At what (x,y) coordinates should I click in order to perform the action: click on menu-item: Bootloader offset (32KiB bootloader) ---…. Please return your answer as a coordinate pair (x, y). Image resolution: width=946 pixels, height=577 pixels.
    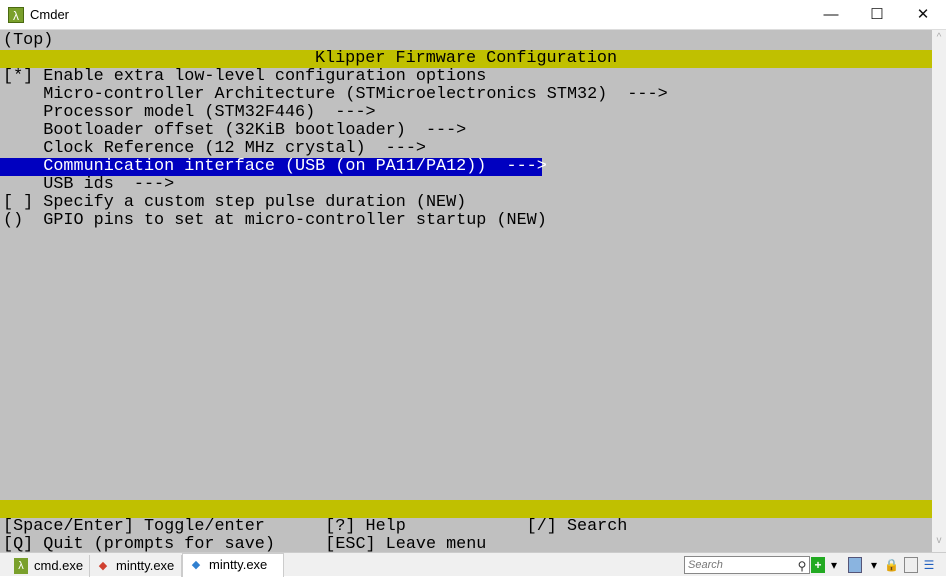
    Looking at the image, I should click on (234, 131).